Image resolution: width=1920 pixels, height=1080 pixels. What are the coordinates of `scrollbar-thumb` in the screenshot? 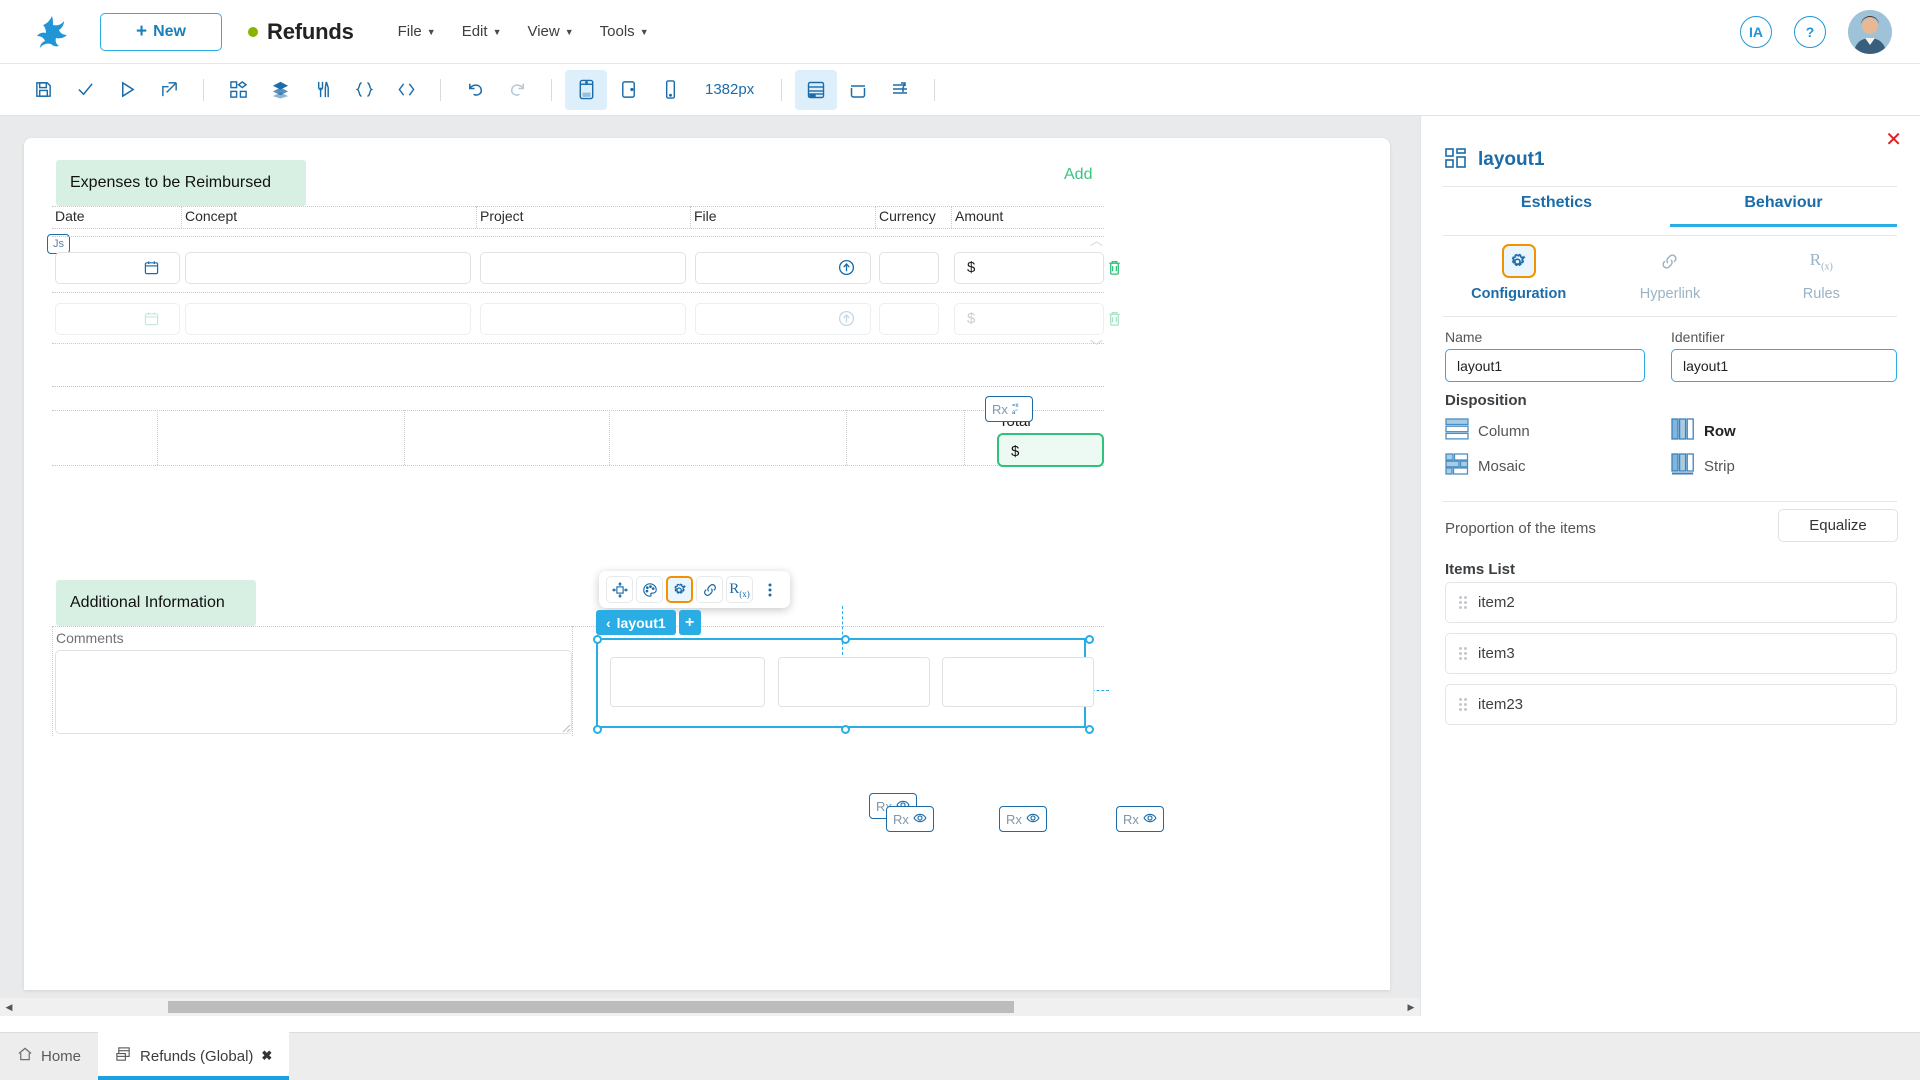 It's located at (591, 1007).